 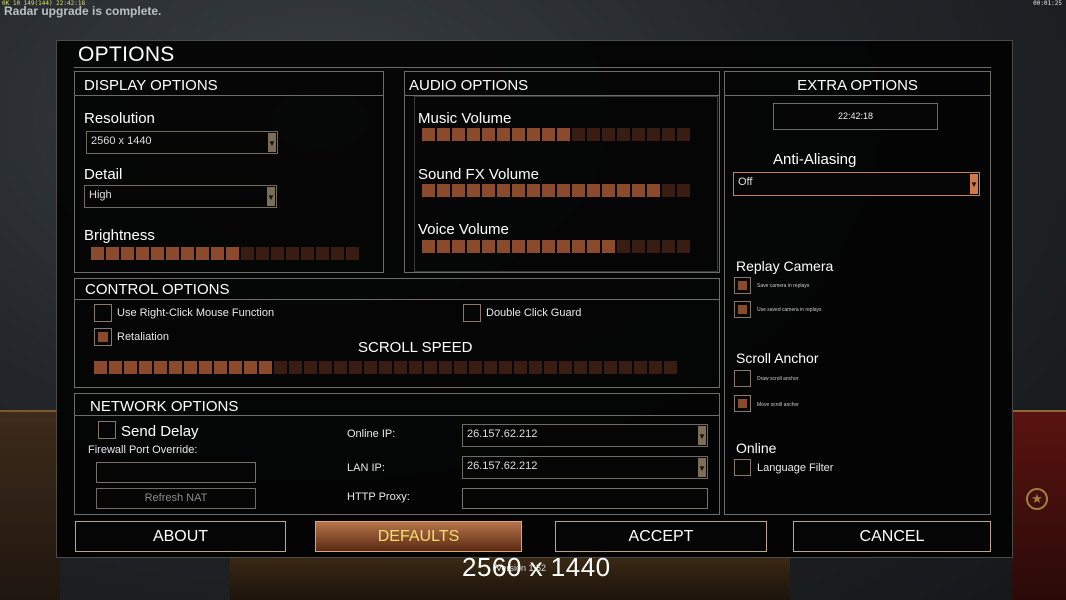 What do you see at coordinates (418, 536) in the screenshot?
I see `defaults-button: DEFAULTS` at bounding box center [418, 536].